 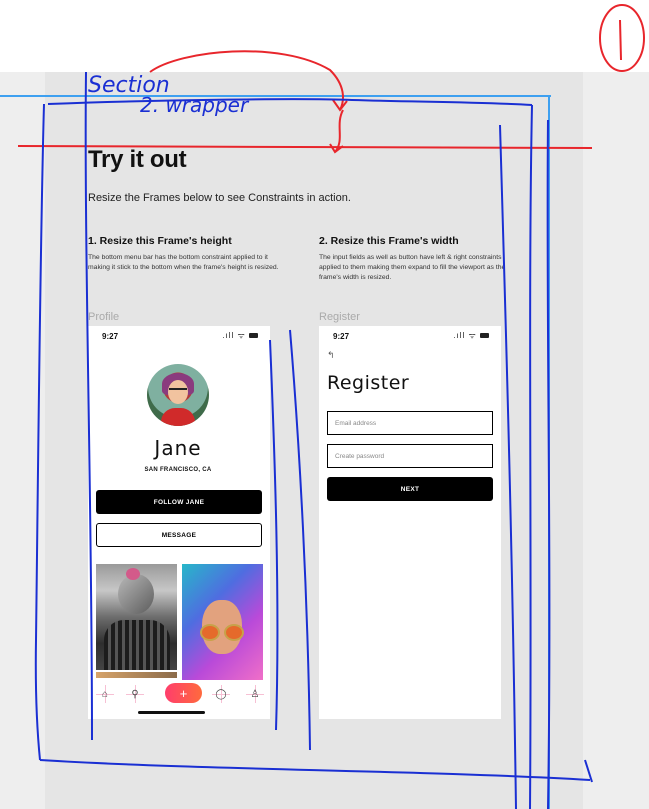 What do you see at coordinates (410, 456) in the screenshot?
I see `password-field: Create password` at bounding box center [410, 456].